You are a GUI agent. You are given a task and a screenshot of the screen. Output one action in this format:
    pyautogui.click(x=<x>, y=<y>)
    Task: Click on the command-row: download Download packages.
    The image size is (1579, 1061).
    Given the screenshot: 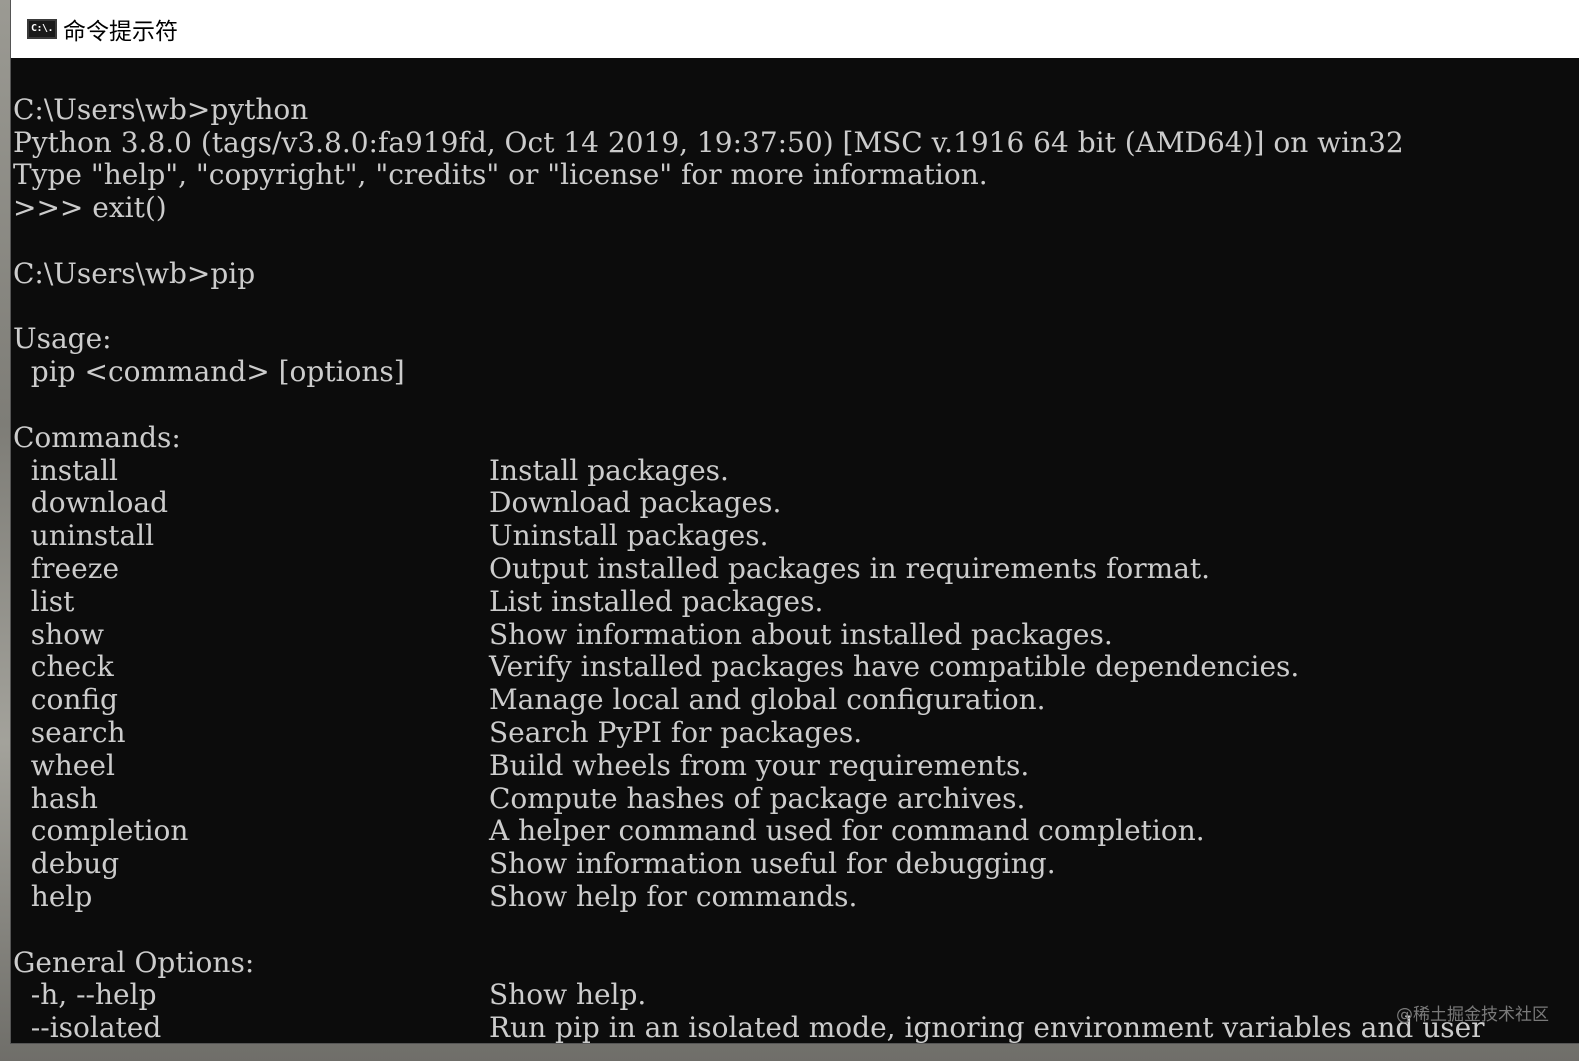 What is the action you would take?
    pyautogui.click(x=796, y=502)
    